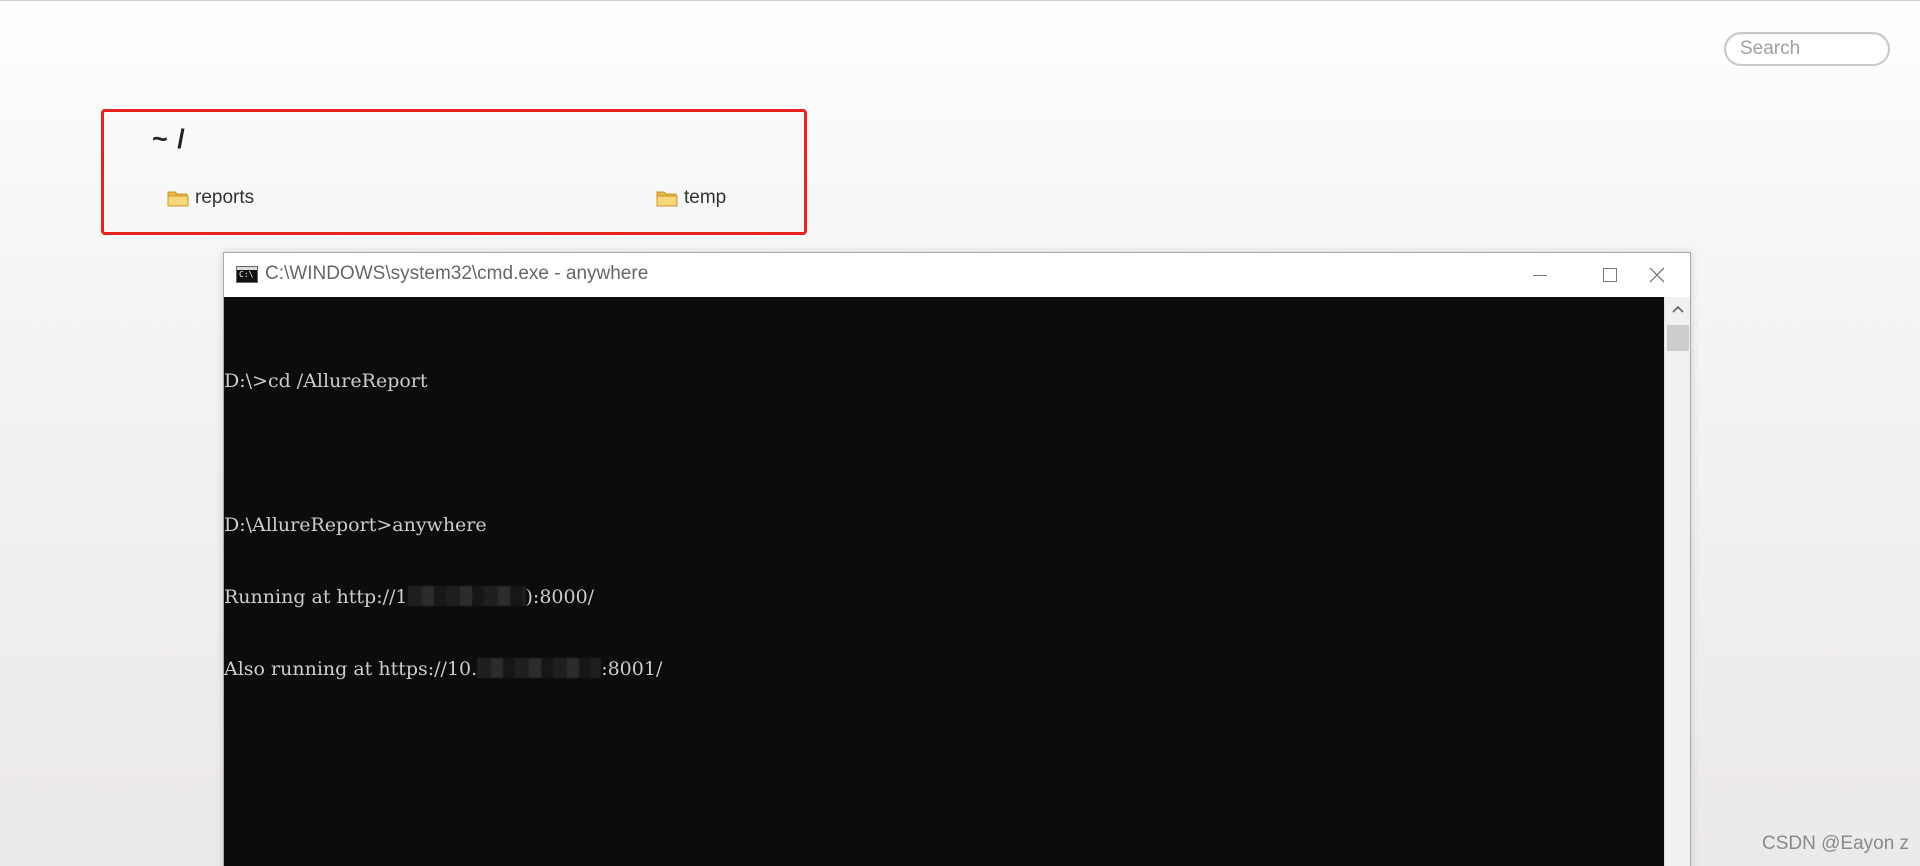 This screenshot has height=866, width=1920. What do you see at coordinates (247, 274) in the screenshot?
I see `cmd-prompt-icon: C:\` at bounding box center [247, 274].